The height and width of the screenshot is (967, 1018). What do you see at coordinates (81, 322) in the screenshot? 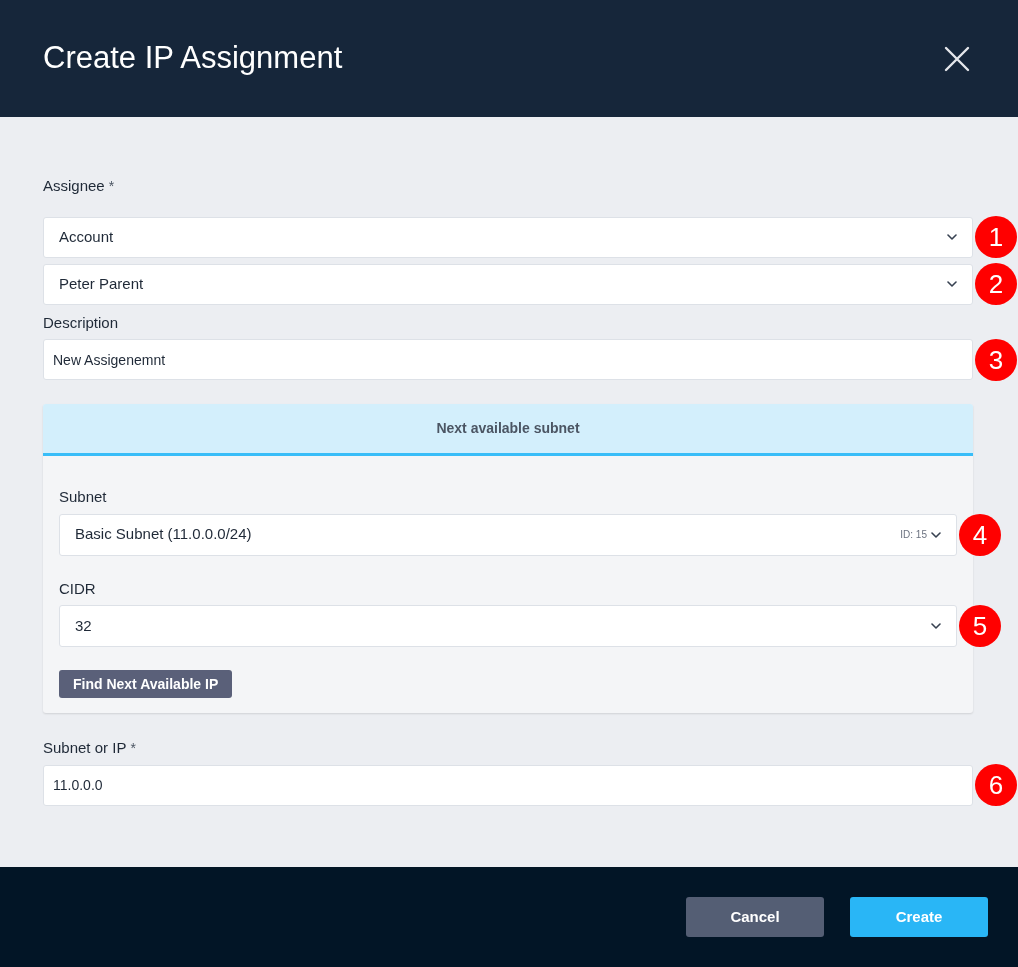
I see `field-label: Description` at bounding box center [81, 322].